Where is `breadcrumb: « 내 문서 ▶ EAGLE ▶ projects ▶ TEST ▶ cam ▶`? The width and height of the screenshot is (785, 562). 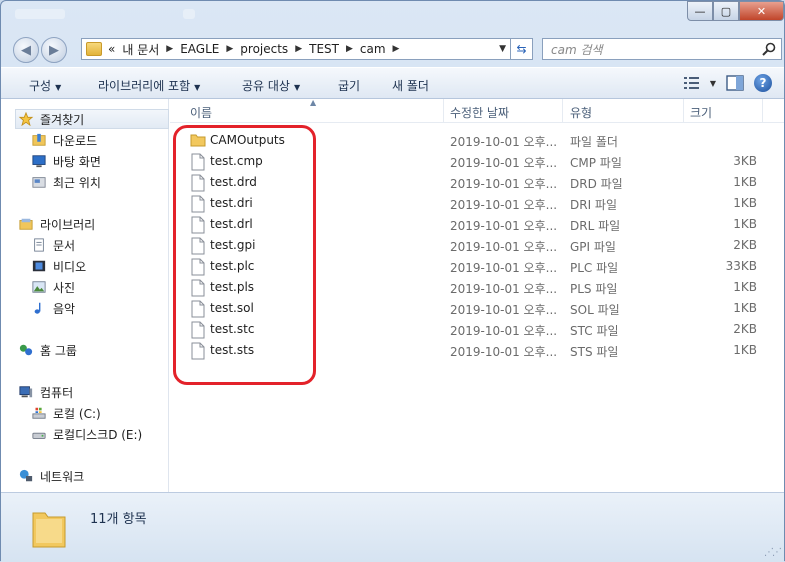
breadcrumb: « 내 문서 ▶ EAGLE ▶ projects ▶ TEST ▶ cam ▶ is located at coordinates (257, 49).